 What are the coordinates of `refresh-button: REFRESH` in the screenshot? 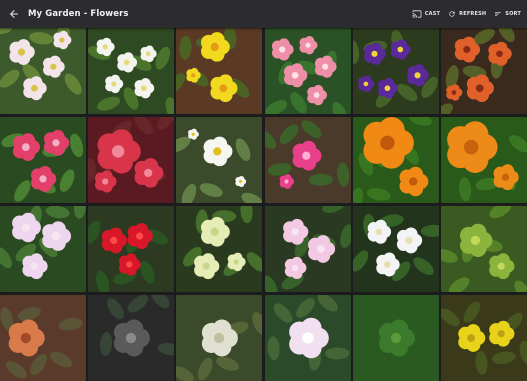 It's located at (467, 14).